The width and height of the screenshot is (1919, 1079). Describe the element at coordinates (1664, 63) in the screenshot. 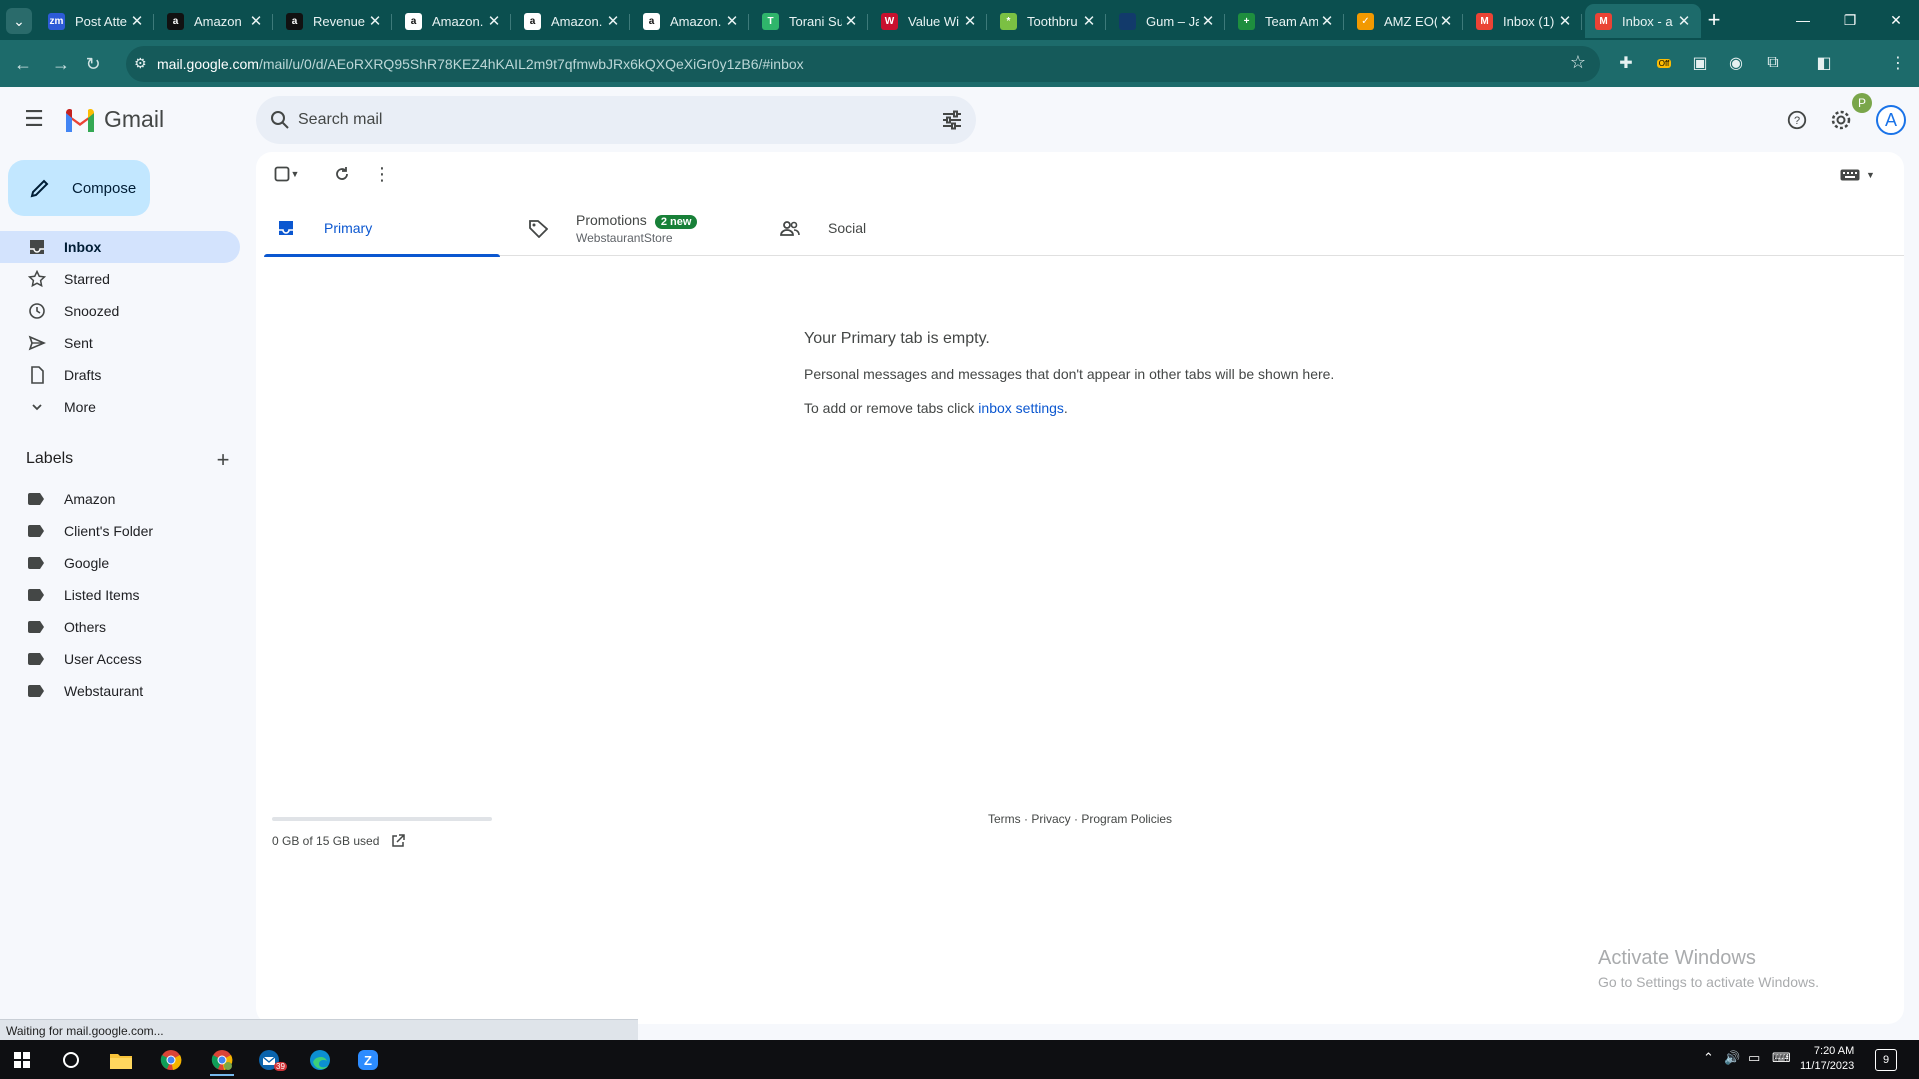

I see `extension-off-icon: Off` at that location.